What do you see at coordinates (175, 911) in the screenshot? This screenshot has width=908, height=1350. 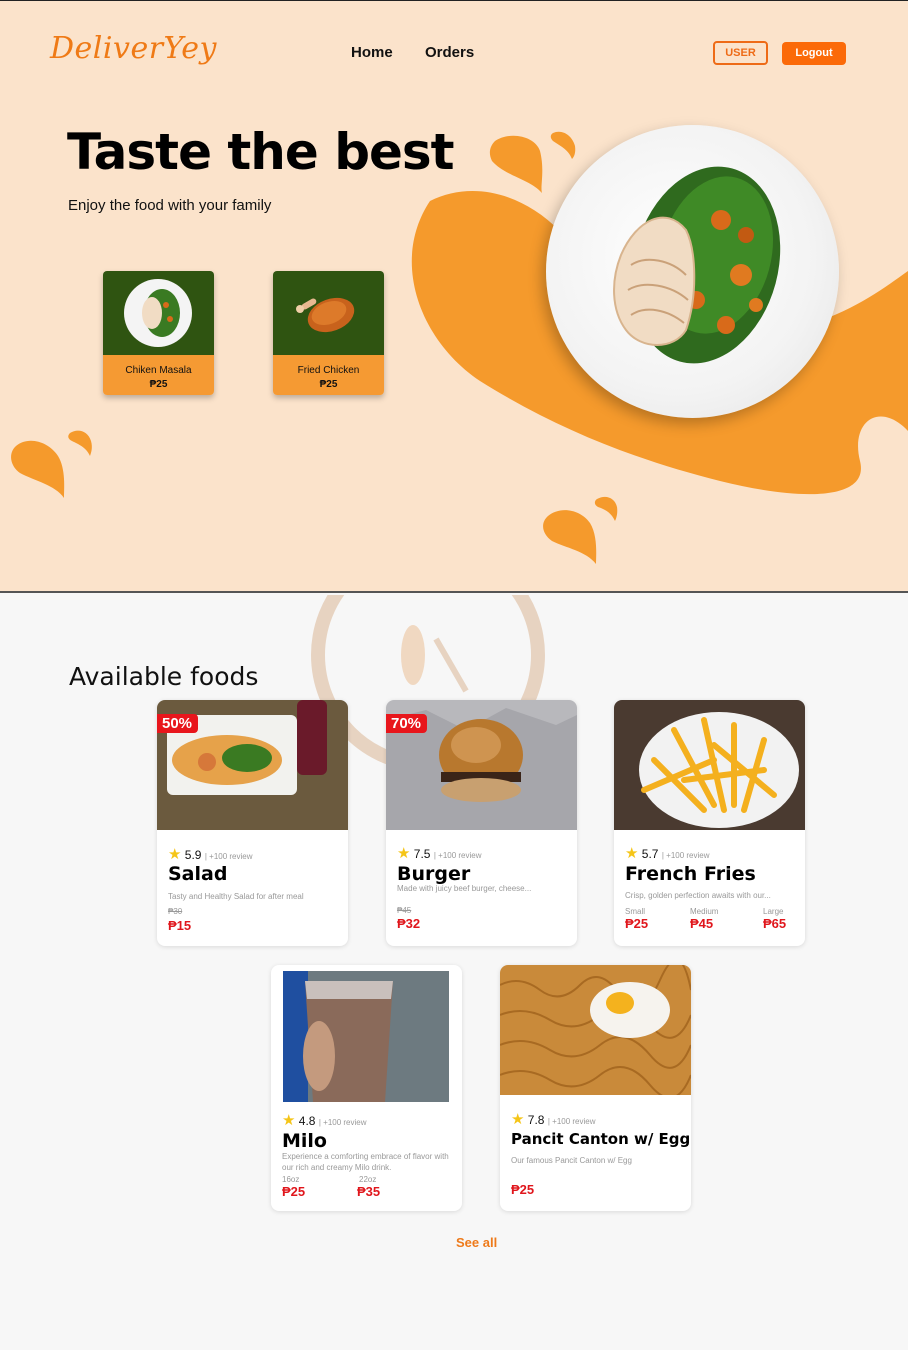 I see `old-price: ₱30` at bounding box center [175, 911].